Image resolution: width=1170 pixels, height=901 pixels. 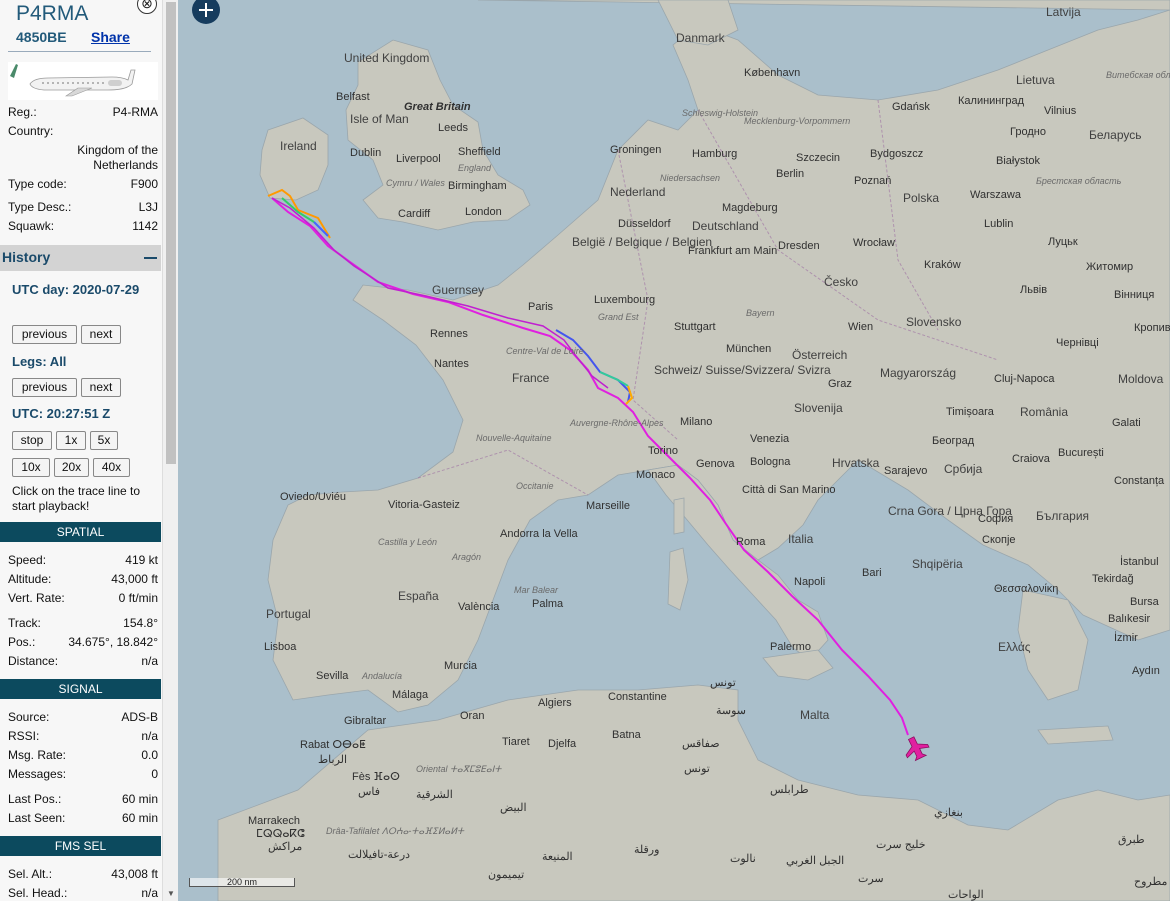 What do you see at coordinates (1081, 453) in the screenshot?
I see `label-bucuresti: București` at bounding box center [1081, 453].